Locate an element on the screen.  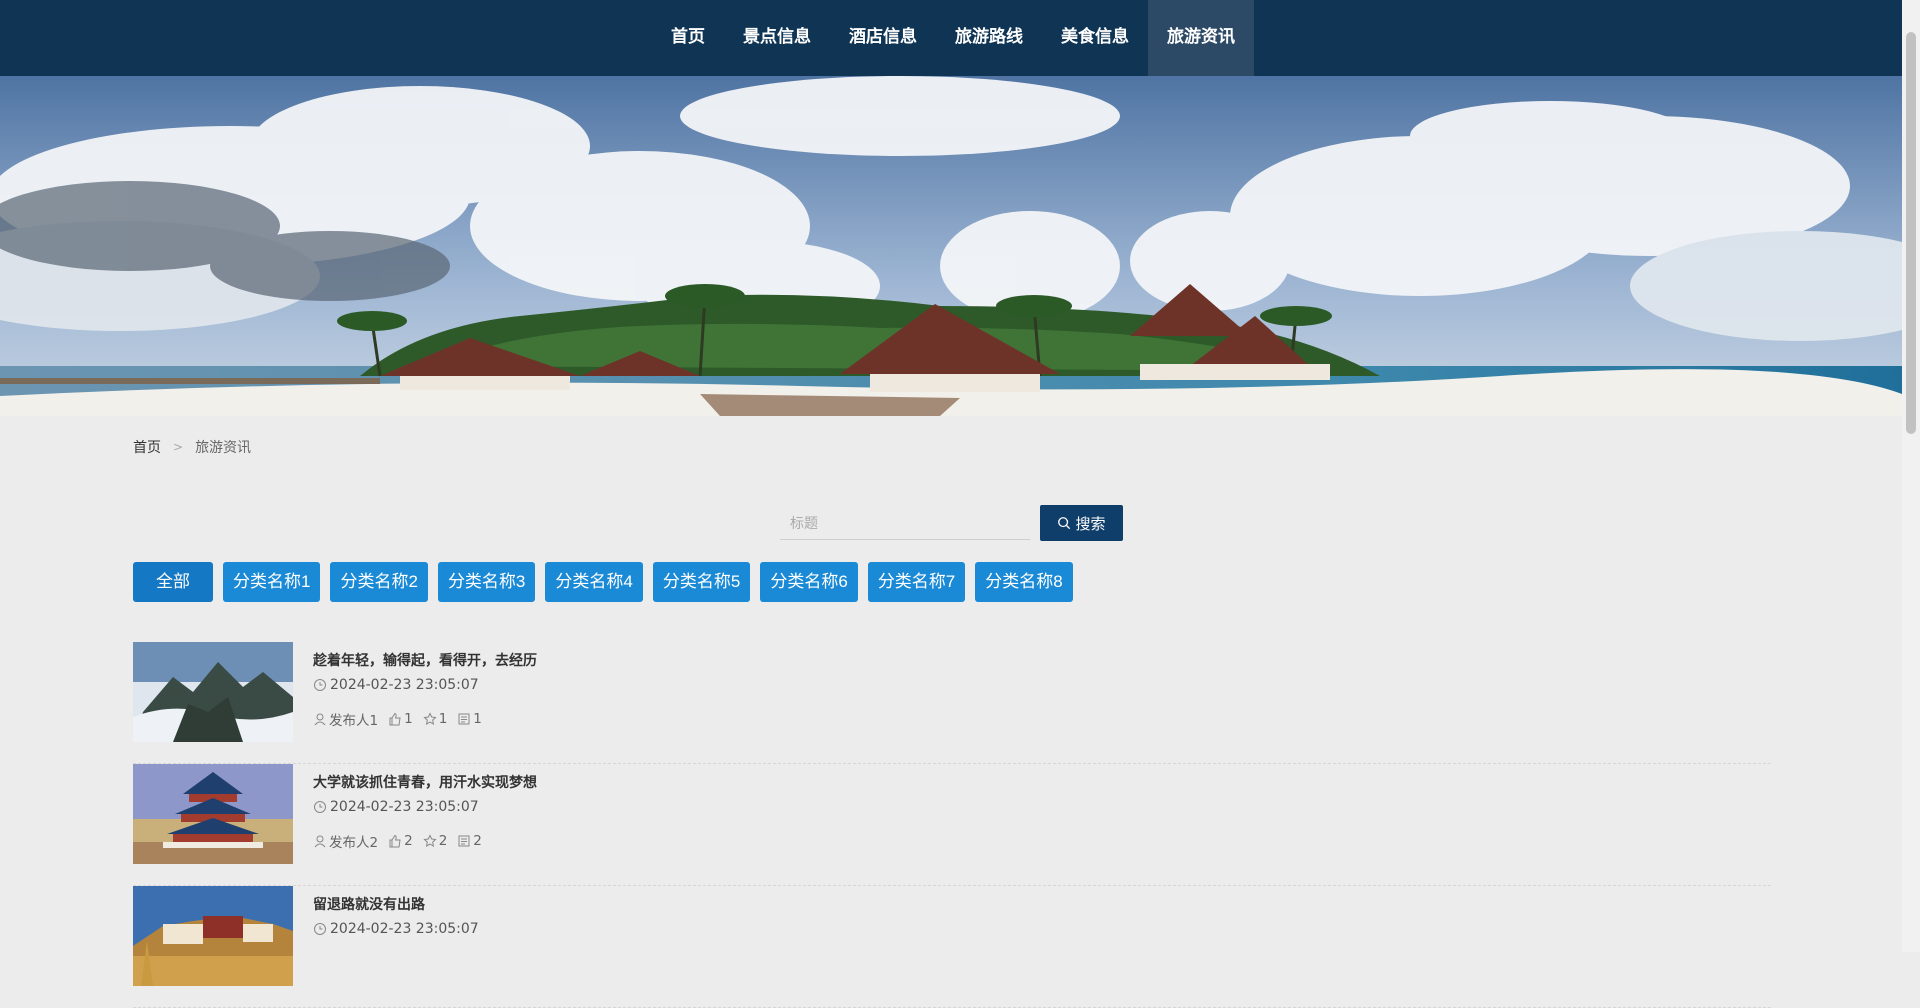
breadcrumb-current: 旅游资讯 is located at coordinates (223, 448).